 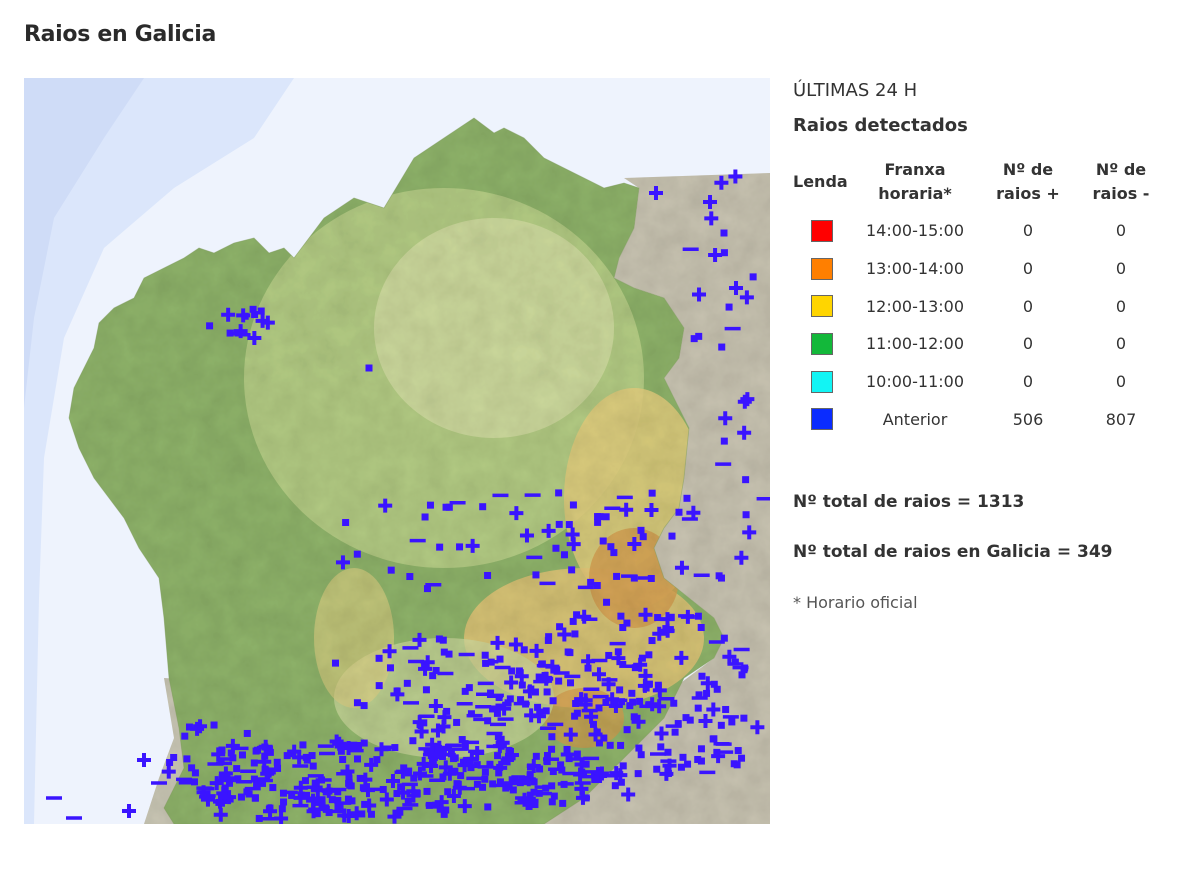 What do you see at coordinates (979, 382) in the screenshot?
I see `legend-row: 10:00-11:00 0 0` at bounding box center [979, 382].